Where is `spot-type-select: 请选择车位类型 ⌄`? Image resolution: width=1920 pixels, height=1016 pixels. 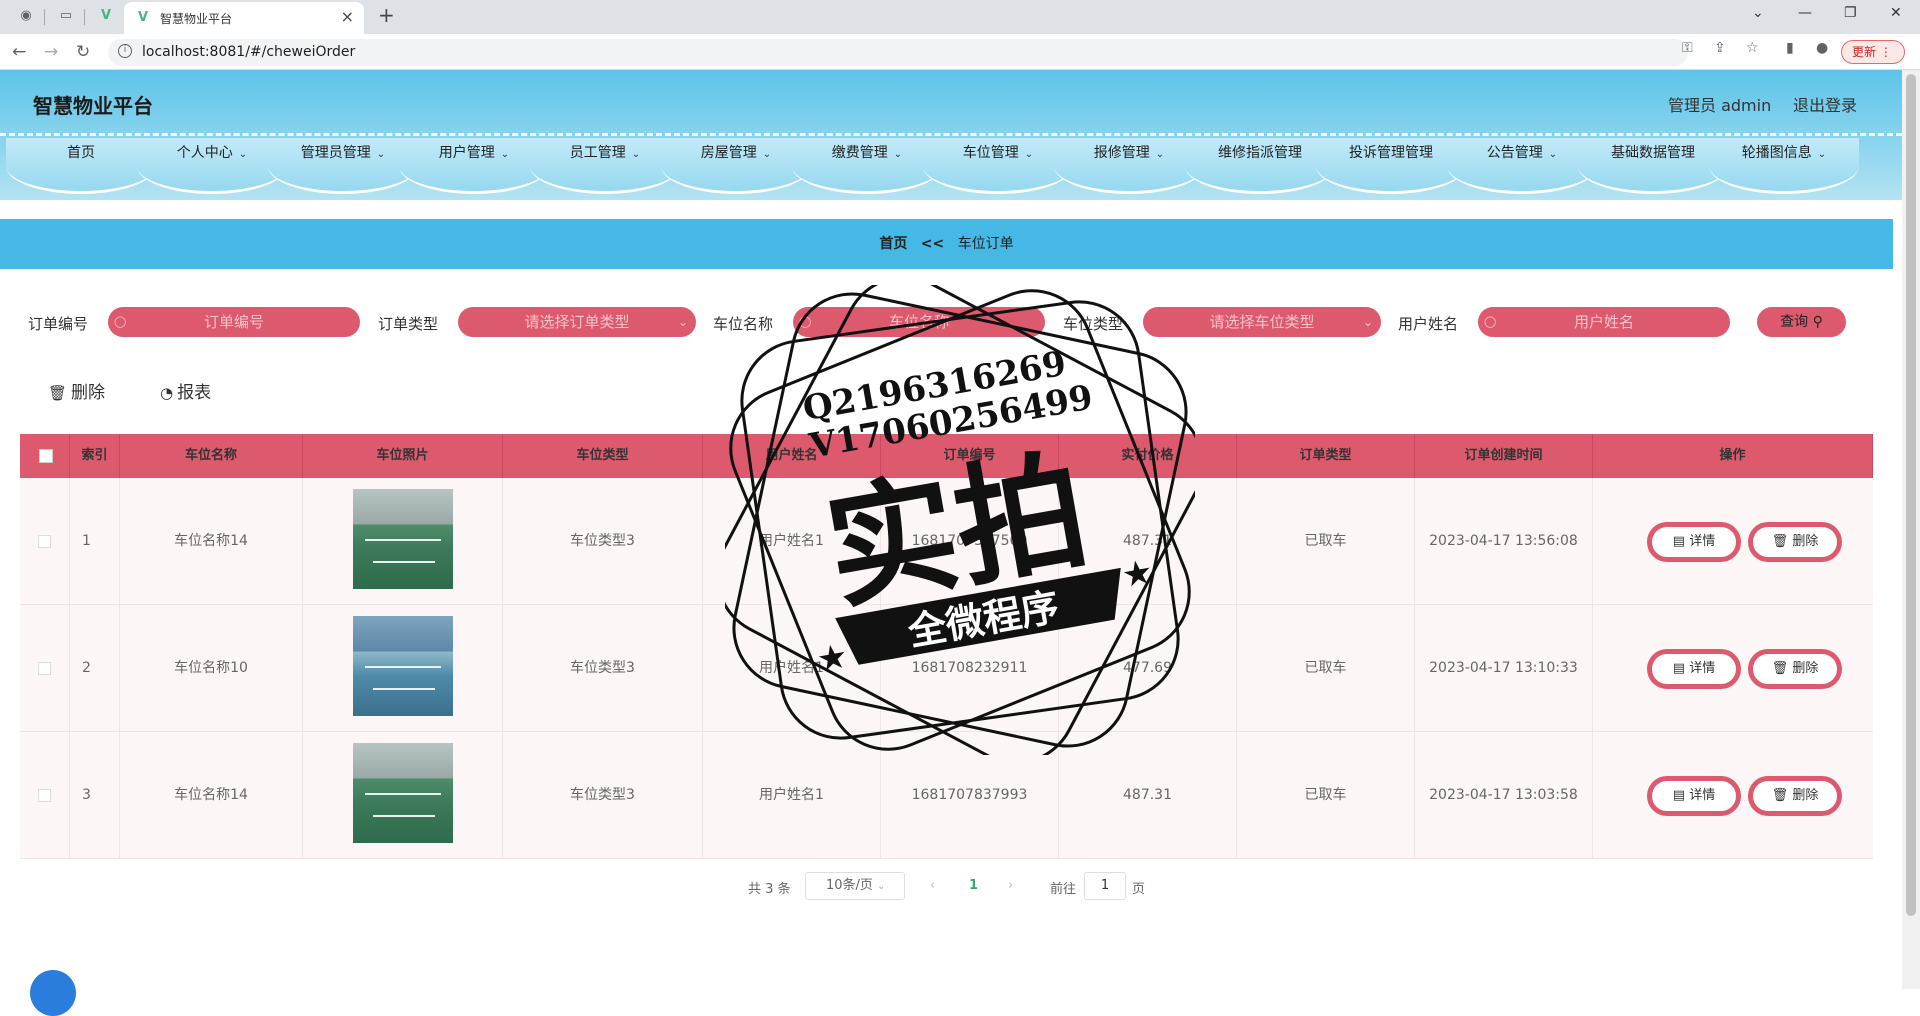
spot-type-select: 请选择车位类型 ⌄ is located at coordinates (1262, 322).